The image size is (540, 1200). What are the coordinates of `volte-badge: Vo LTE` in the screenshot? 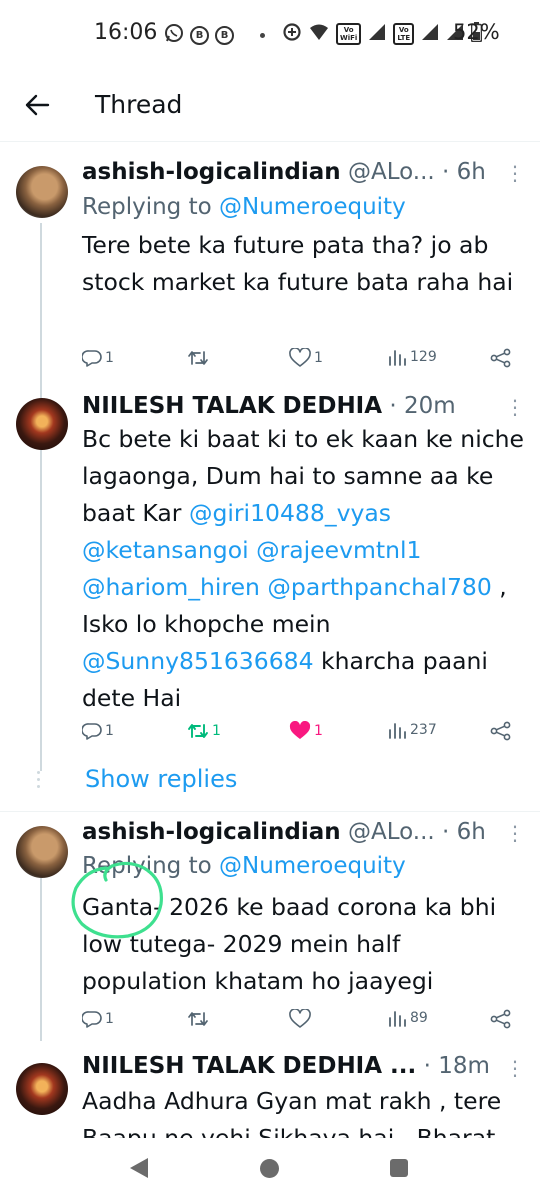 It's located at (404, 34).